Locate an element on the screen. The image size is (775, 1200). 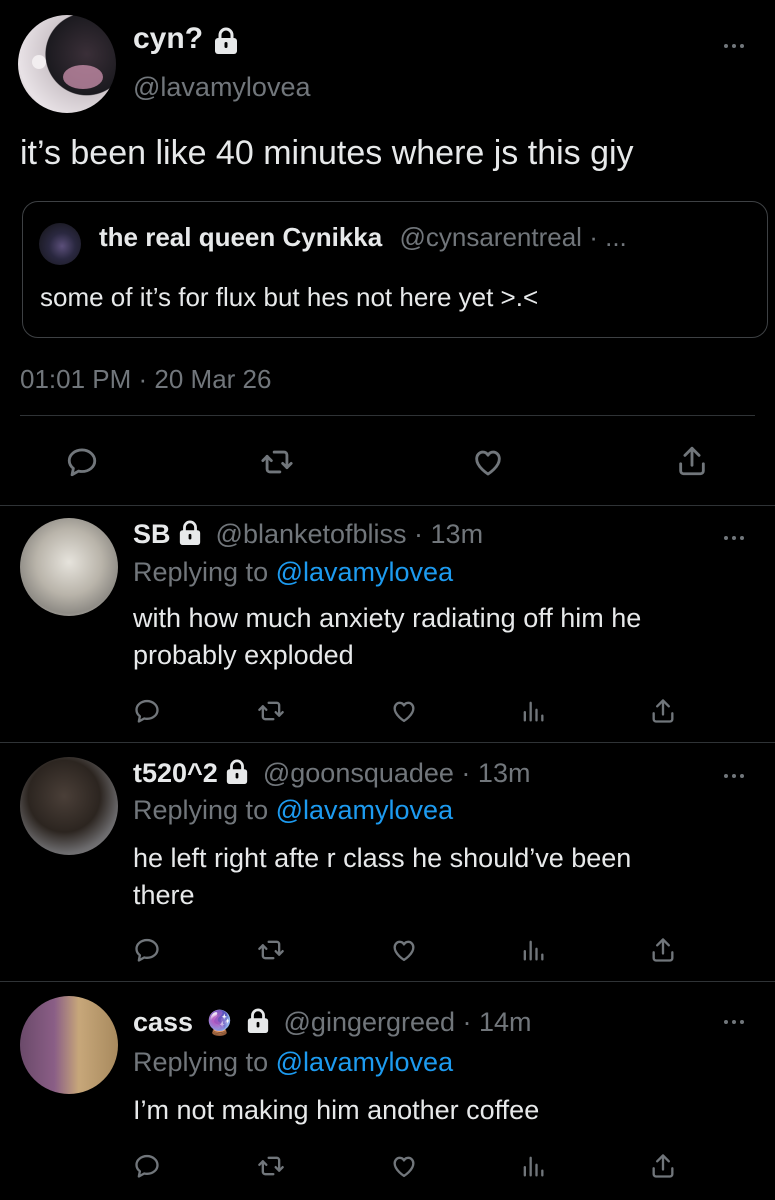
author-handle: @lavamylovea is located at coordinates (221, 87).